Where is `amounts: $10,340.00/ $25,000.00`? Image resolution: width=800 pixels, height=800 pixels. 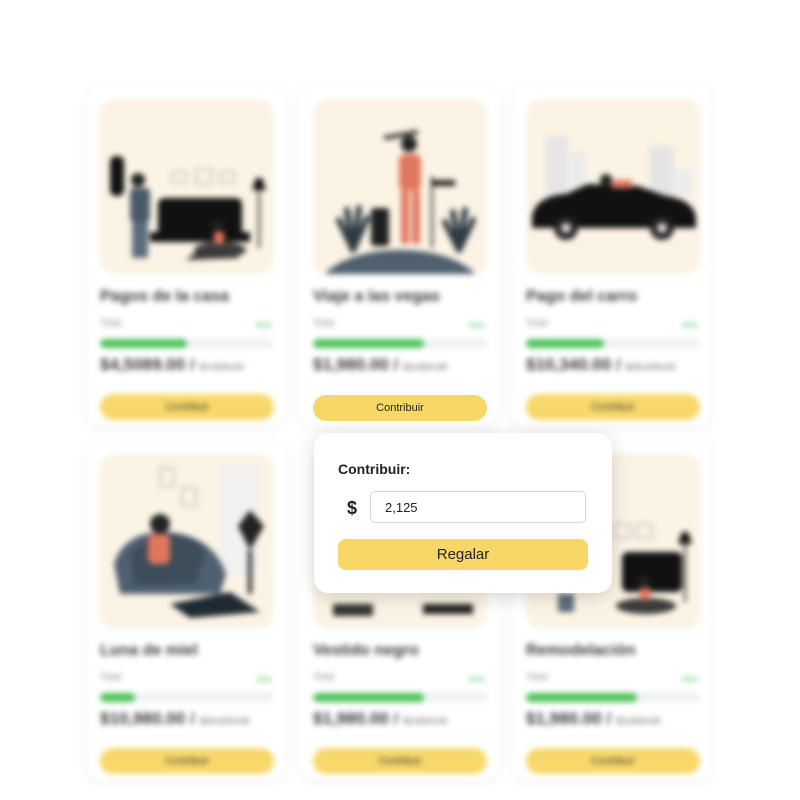
amounts: $10,340.00/ $25,000.00 is located at coordinates (601, 365).